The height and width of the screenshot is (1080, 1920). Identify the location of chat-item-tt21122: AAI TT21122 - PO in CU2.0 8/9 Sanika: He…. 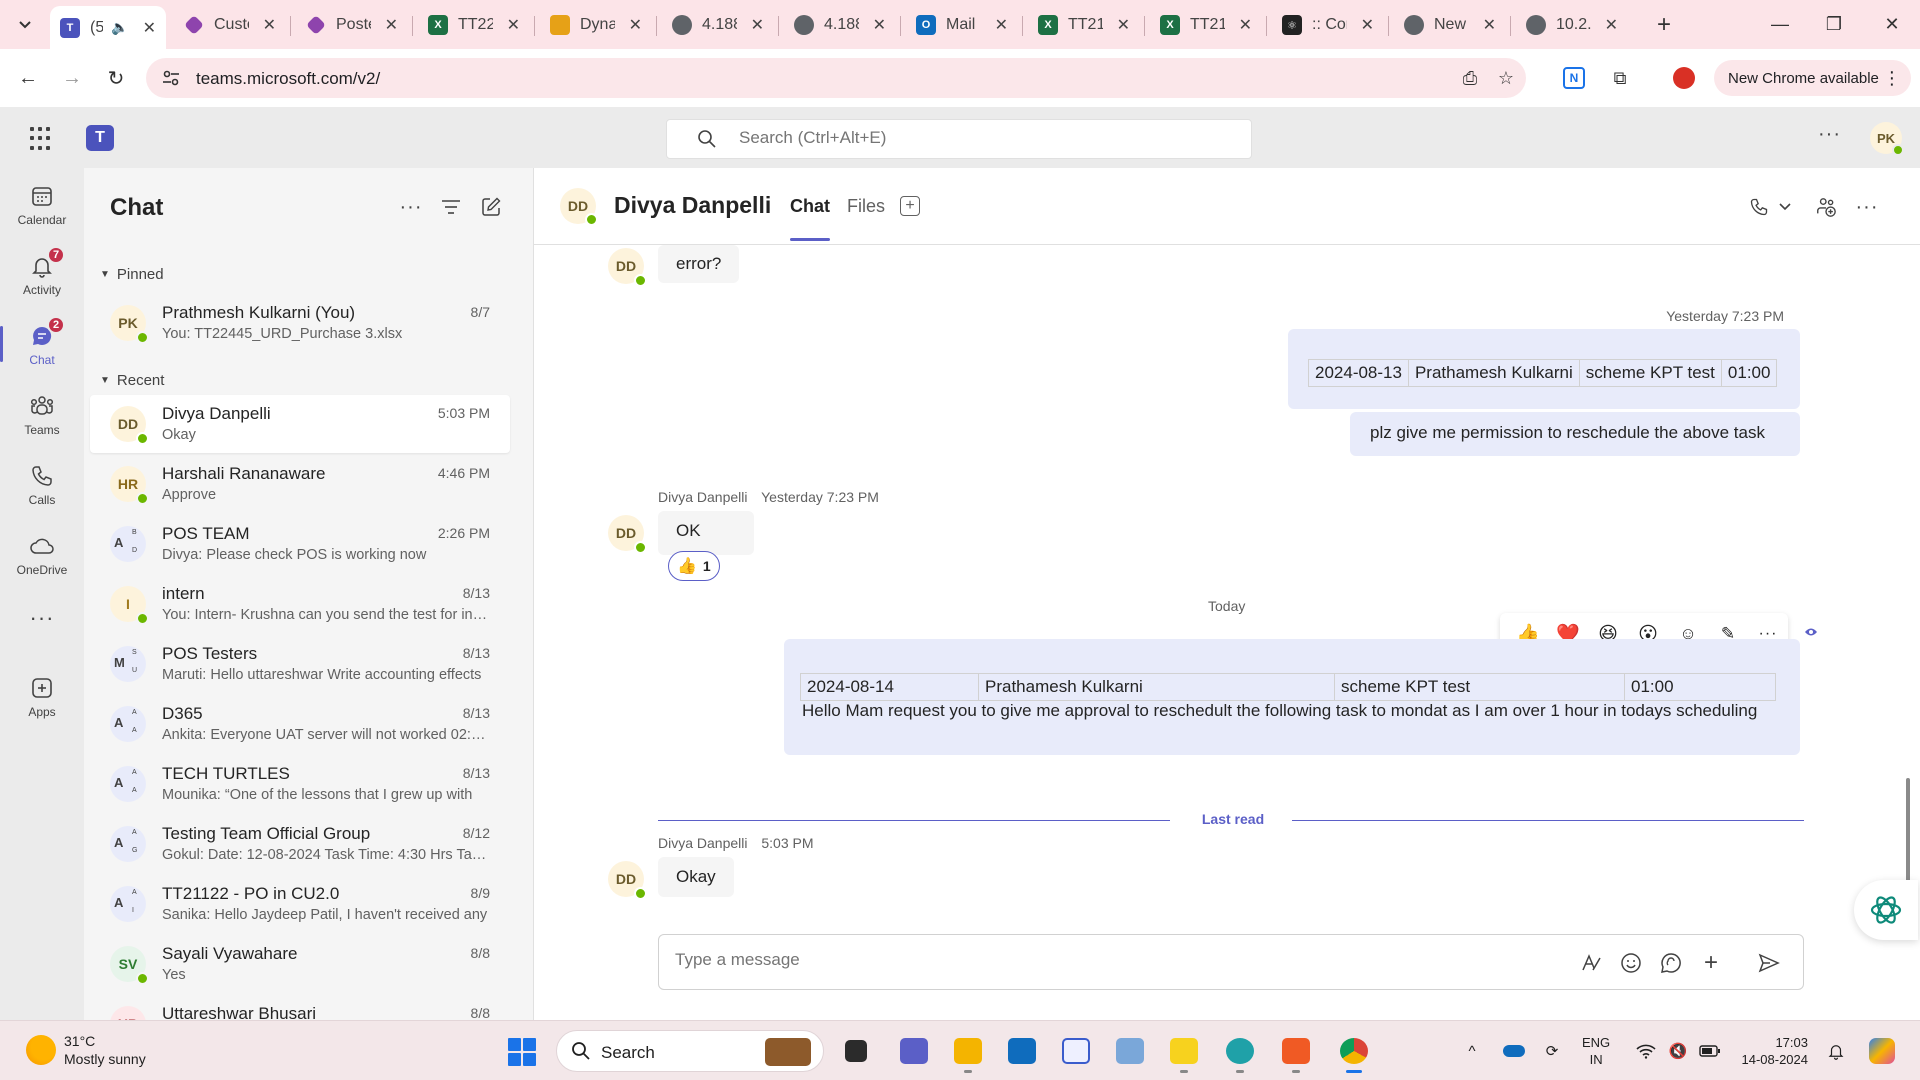
(300, 904).